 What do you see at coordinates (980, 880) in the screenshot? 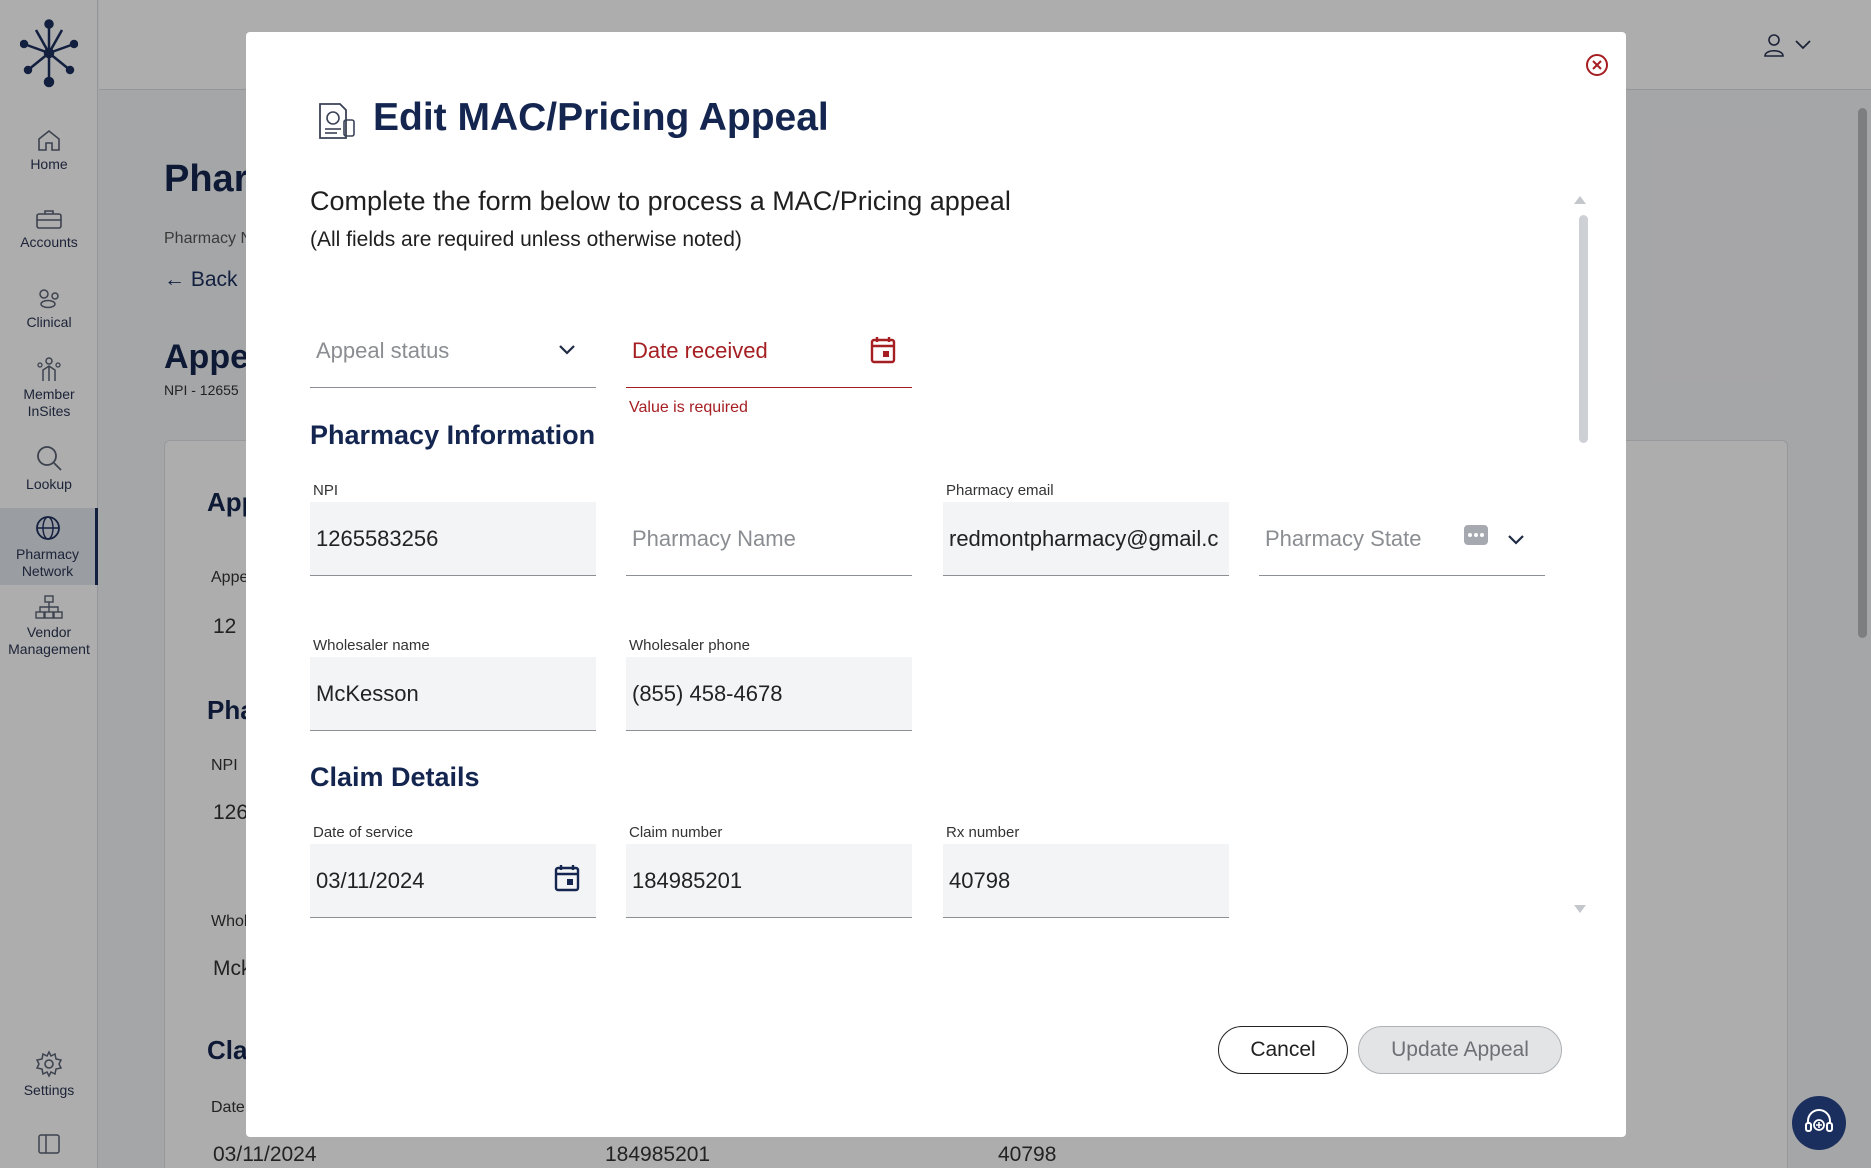
I see `rx-number-value: 40798` at bounding box center [980, 880].